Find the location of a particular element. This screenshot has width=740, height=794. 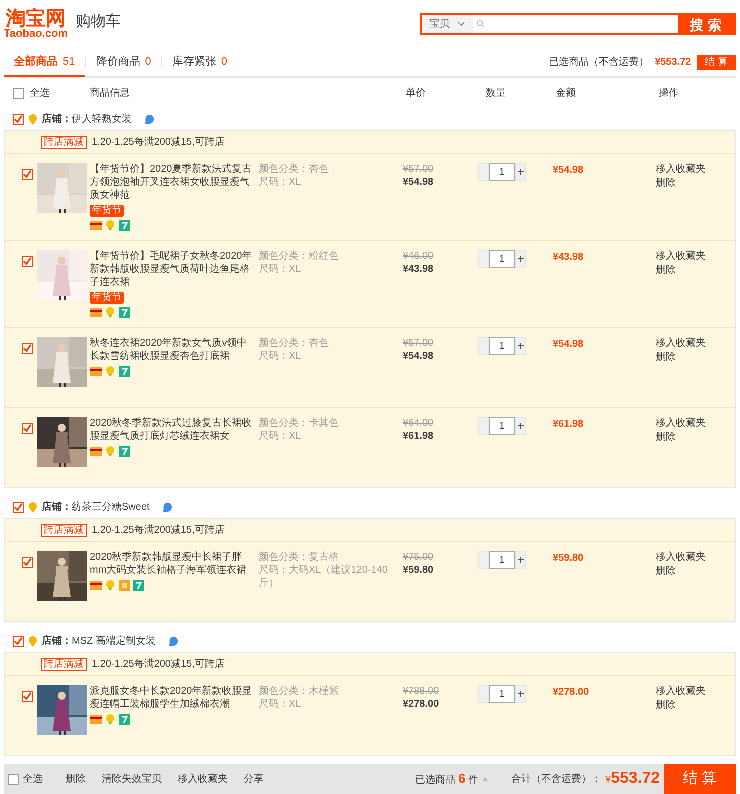

chevron-icon is located at coordinates (461, 24).